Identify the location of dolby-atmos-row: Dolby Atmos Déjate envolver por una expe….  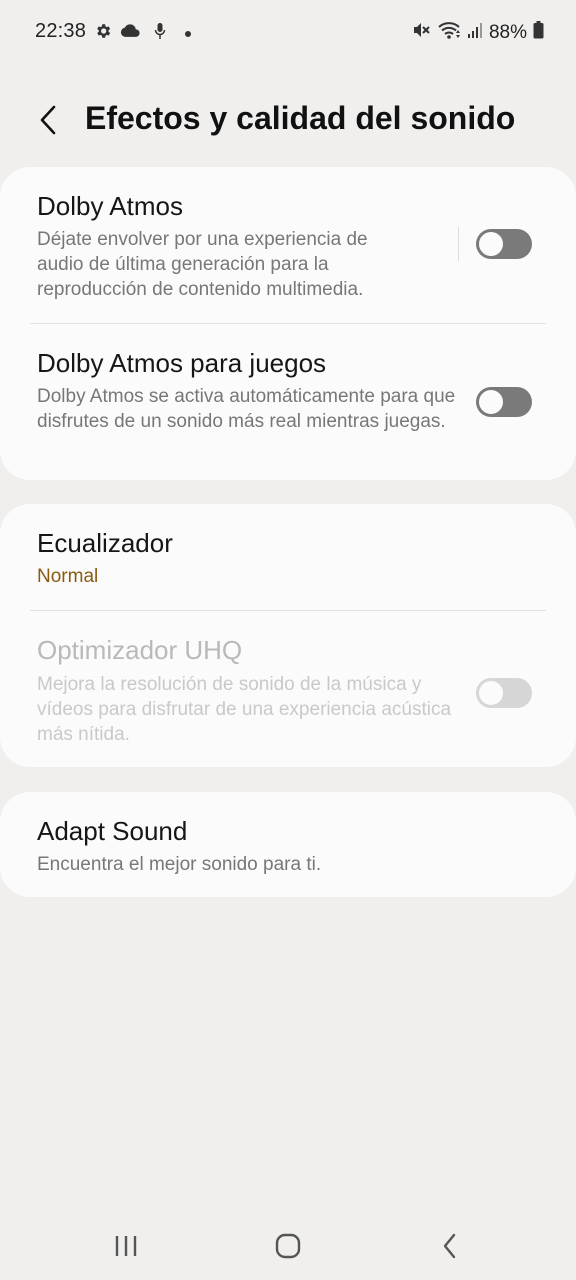
(288, 245).